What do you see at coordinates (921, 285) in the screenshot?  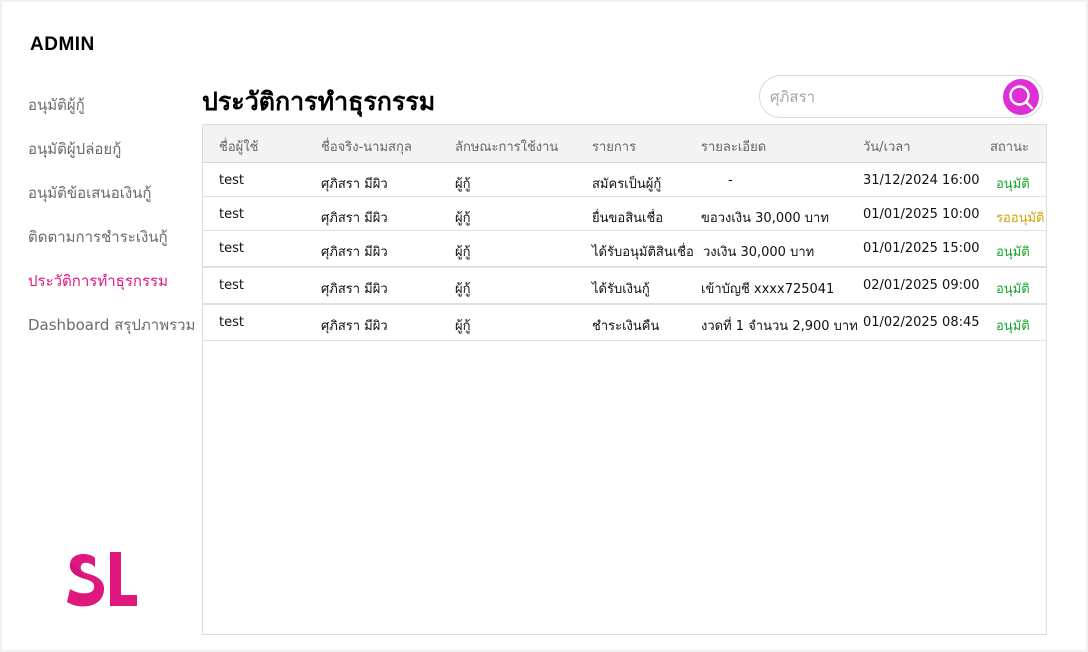 I see `cell-datetime: 02/01/2025 09:00` at bounding box center [921, 285].